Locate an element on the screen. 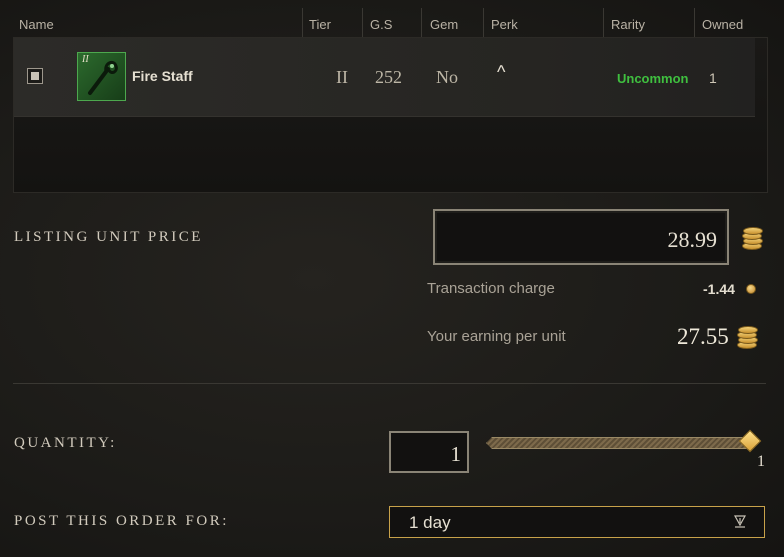 The height and width of the screenshot is (557, 784). perk-caret-icon: ^ is located at coordinates (501, 72).